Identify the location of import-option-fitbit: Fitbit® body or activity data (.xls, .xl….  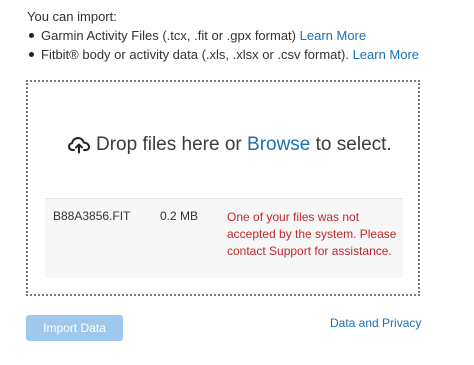
(242, 54).